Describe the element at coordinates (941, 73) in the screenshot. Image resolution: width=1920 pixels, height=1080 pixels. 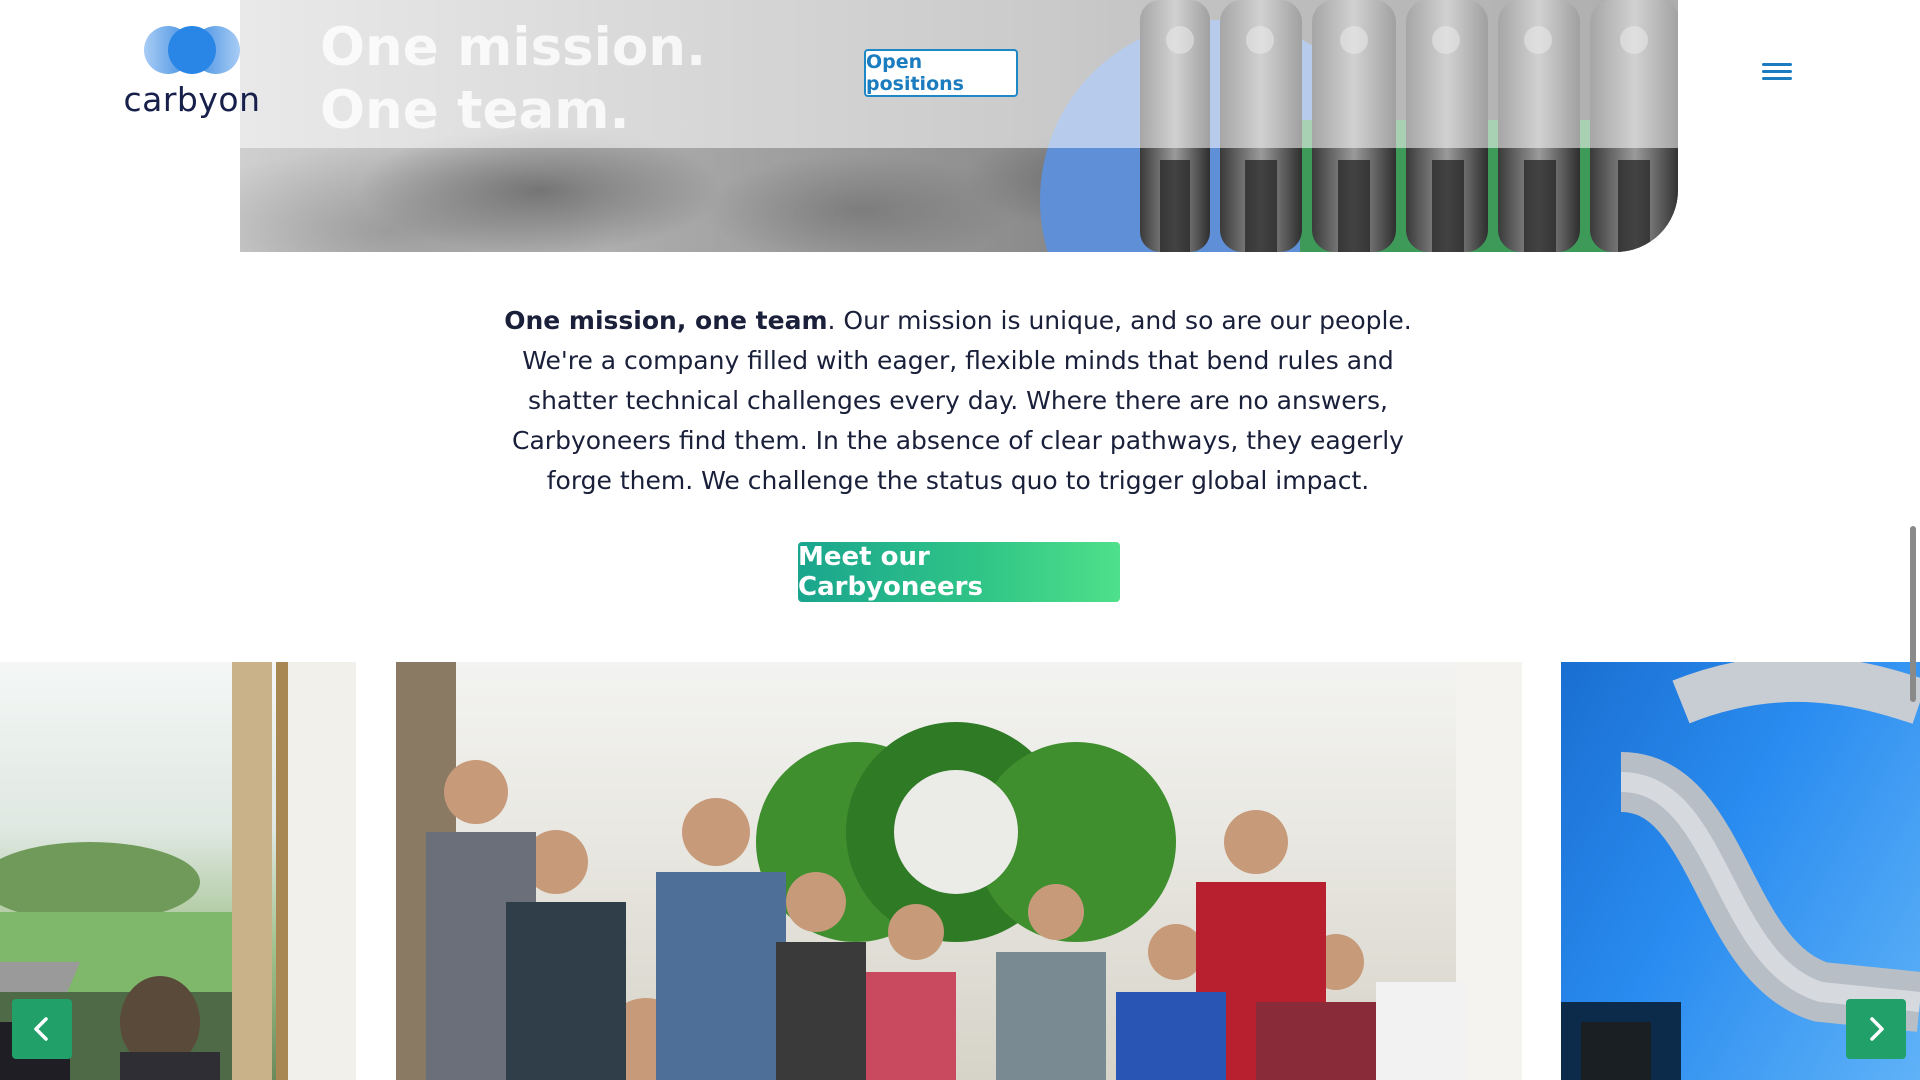
I see `open-positions-button: Open positions` at that location.